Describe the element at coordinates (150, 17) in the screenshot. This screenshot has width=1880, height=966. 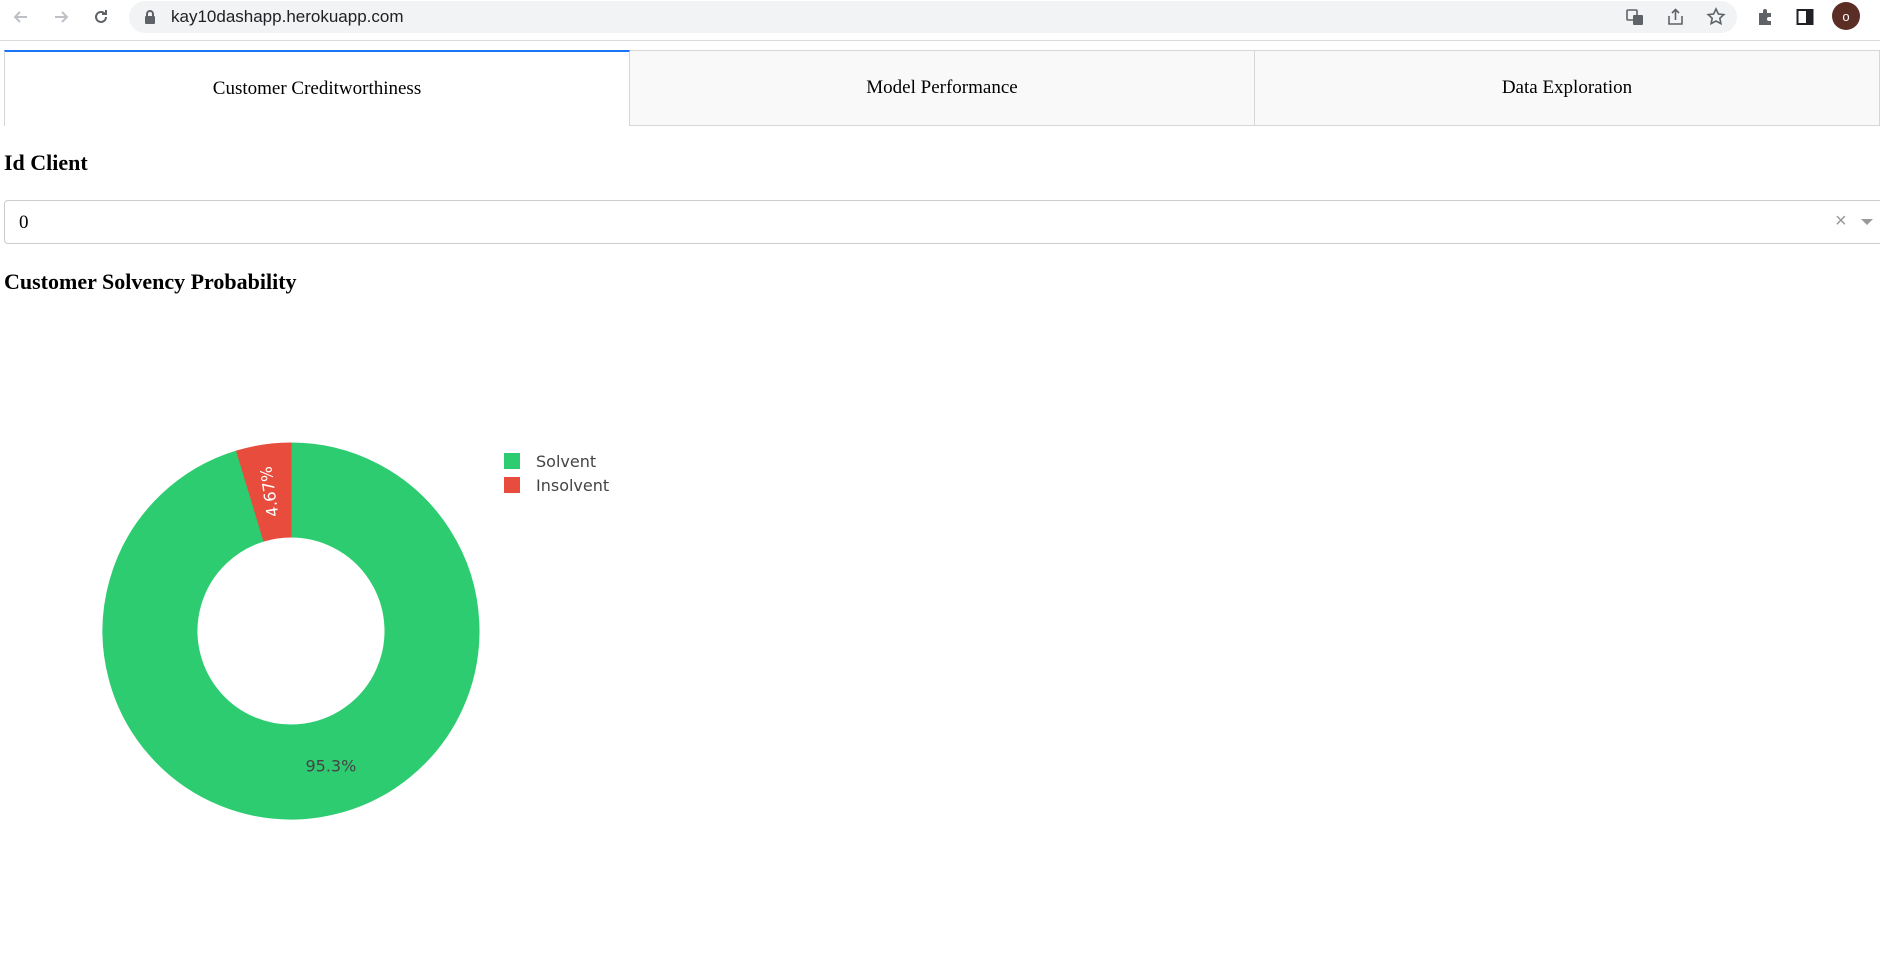
I see `lock-icon` at that location.